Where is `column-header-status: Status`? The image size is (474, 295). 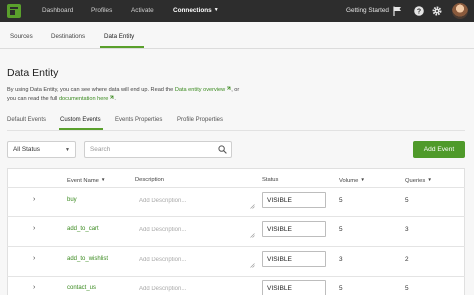
column-header-status: Status is located at coordinates (270, 180).